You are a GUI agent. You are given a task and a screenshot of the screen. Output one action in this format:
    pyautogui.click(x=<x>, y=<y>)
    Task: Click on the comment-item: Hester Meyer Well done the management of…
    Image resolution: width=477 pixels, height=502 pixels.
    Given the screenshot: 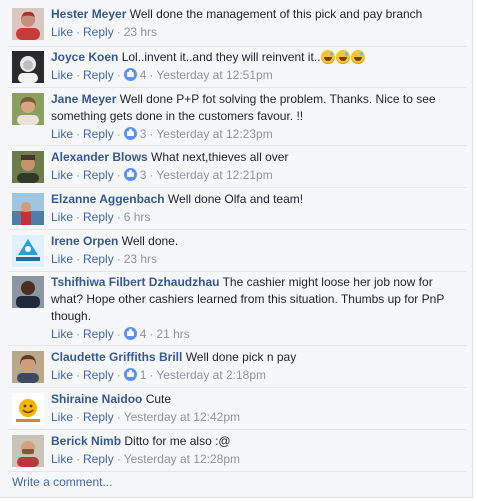 What is the action you would take?
    pyautogui.click(x=235, y=24)
    